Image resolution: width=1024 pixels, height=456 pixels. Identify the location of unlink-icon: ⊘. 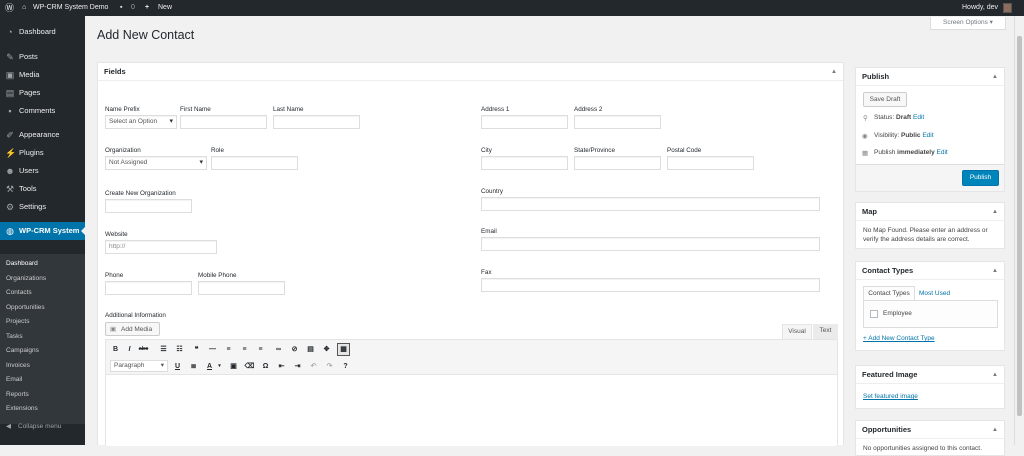
(294, 349).